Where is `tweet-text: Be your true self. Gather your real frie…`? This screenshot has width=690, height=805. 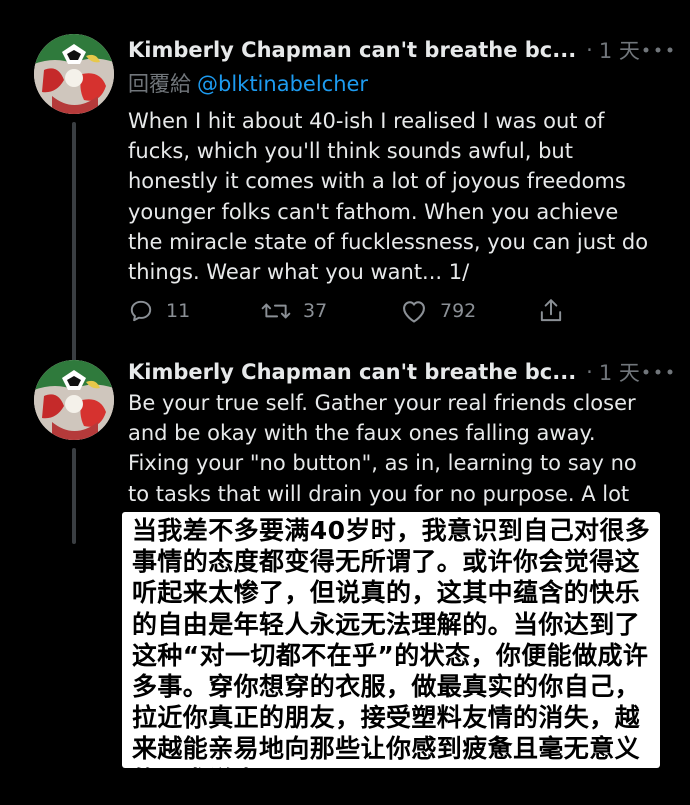 tweet-text: Be your true self. Gather your real frie… is located at coordinates (382, 448).